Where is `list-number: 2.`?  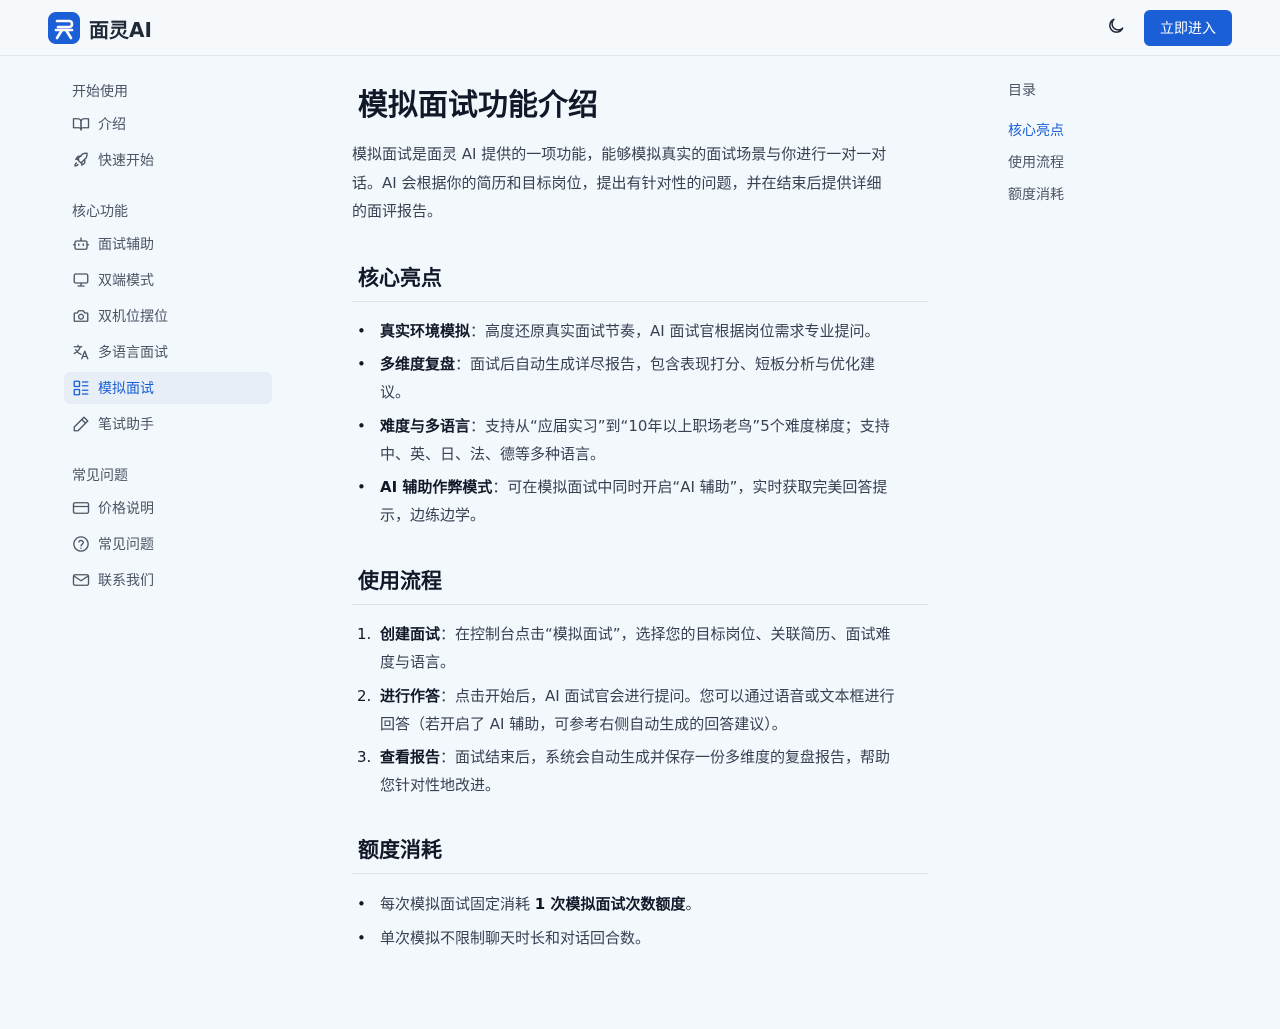 list-number: 2. is located at coordinates (364, 696).